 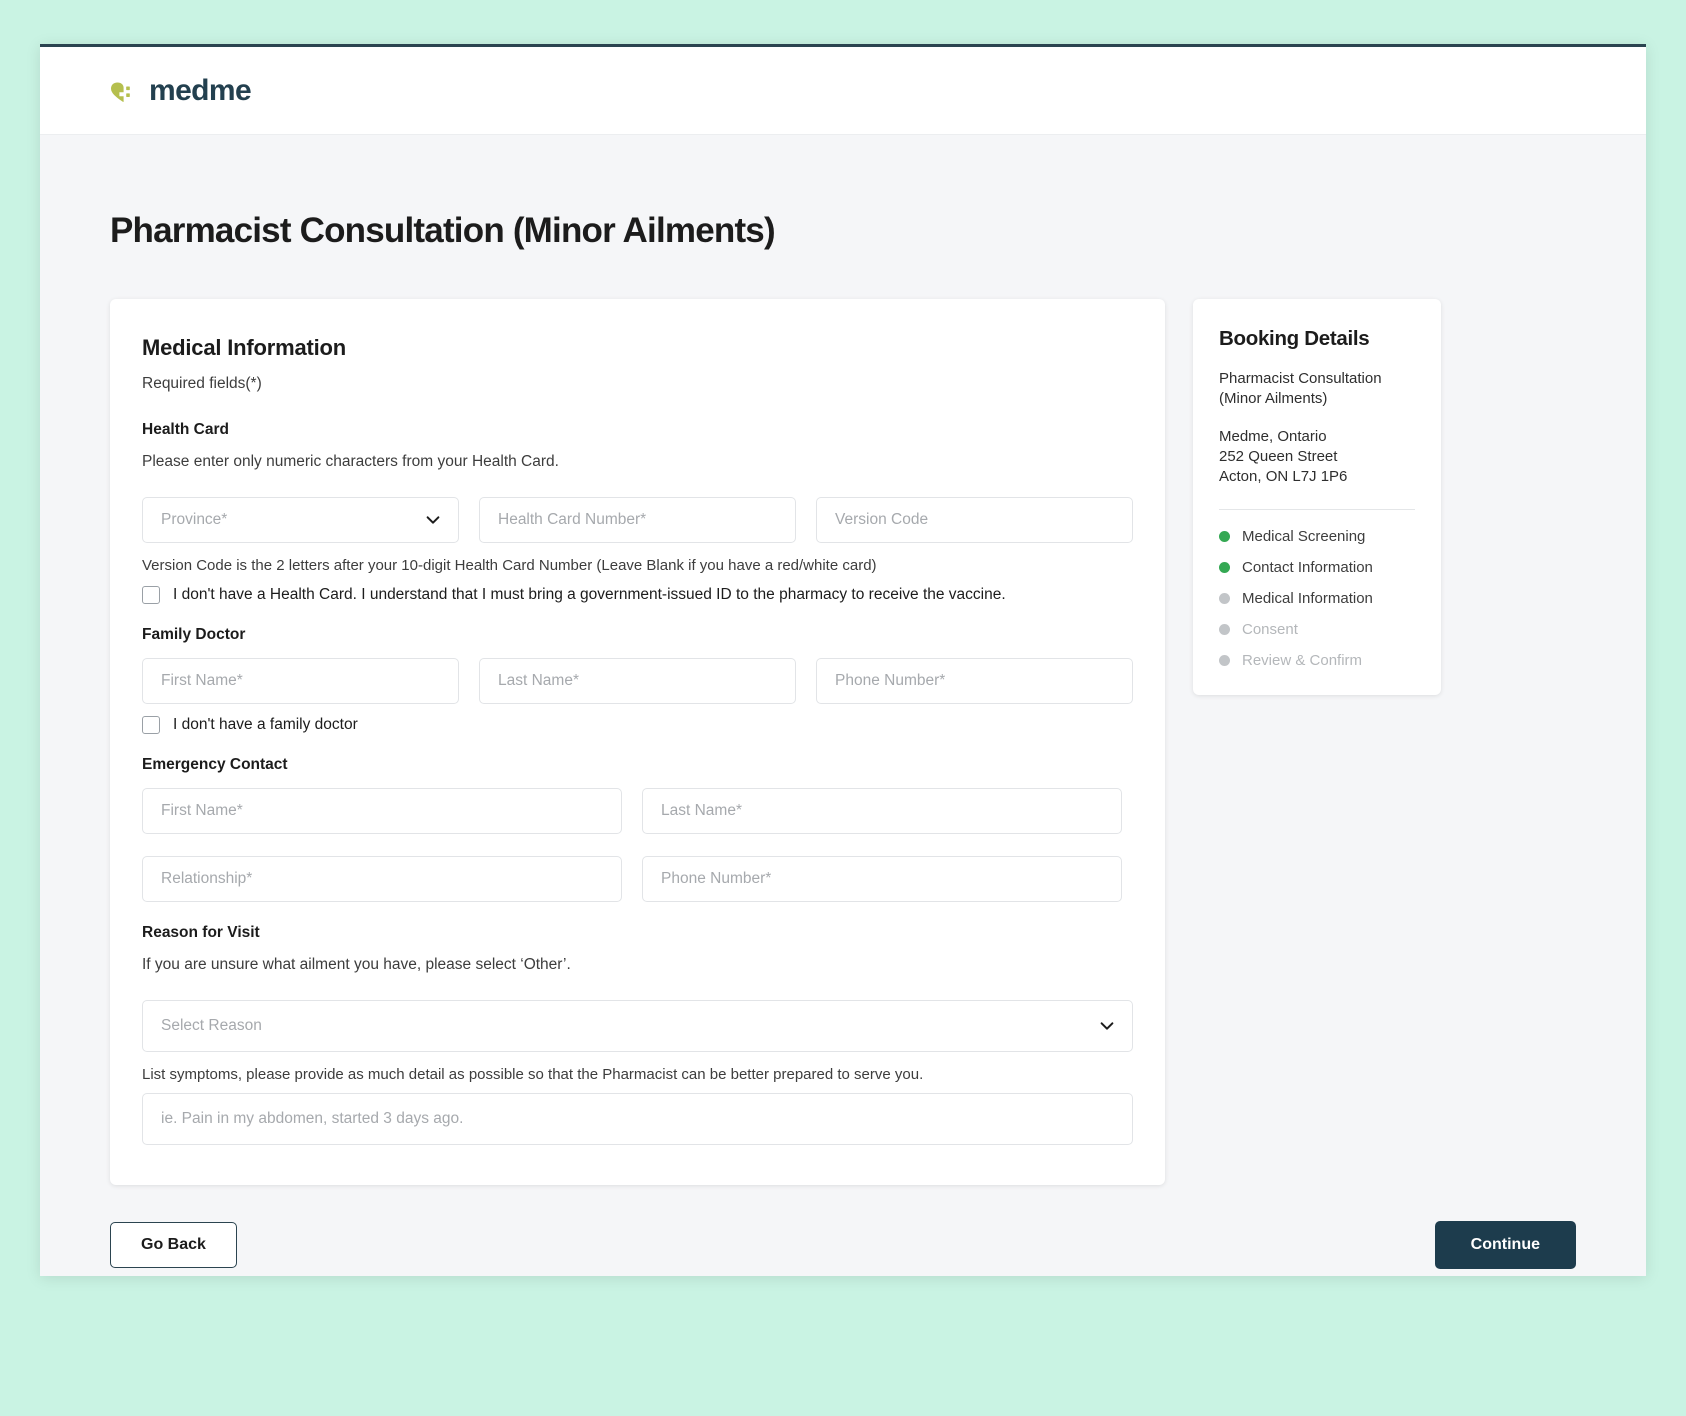 What do you see at coordinates (265, 724) in the screenshot?
I see `no-family-doctor-label: I don't have a family doctor` at bounding box center [265, 724].